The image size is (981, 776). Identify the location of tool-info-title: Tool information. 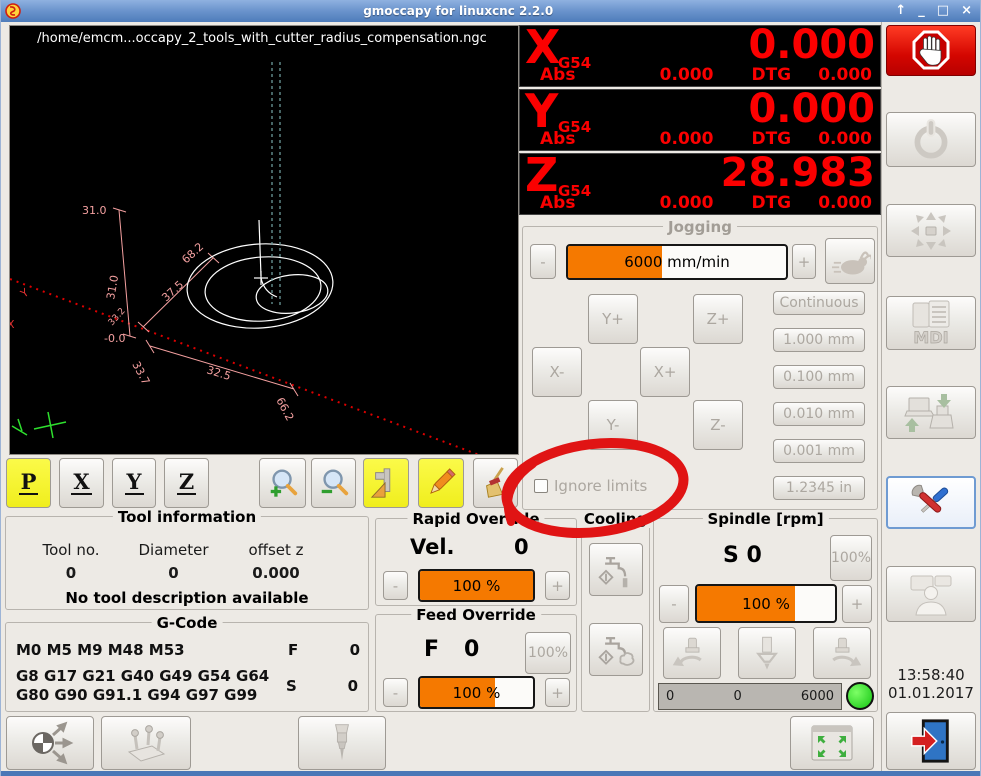
(187, 517).